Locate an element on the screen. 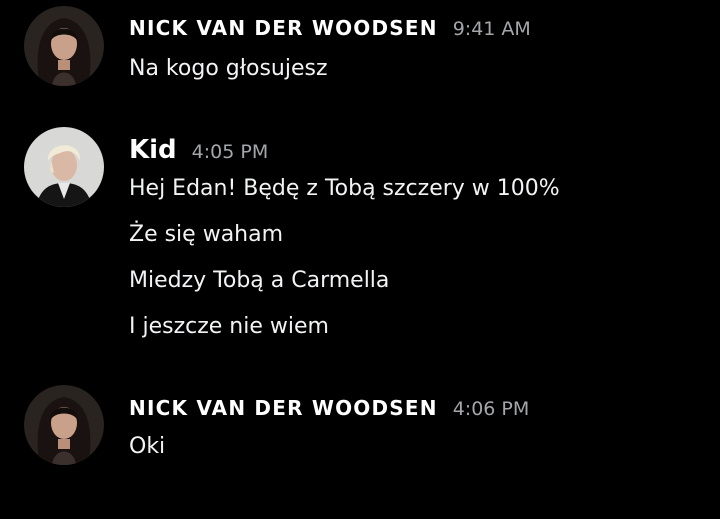  message-text: Miedzy Tobą a Carmella is located at coordinates (259, 280).